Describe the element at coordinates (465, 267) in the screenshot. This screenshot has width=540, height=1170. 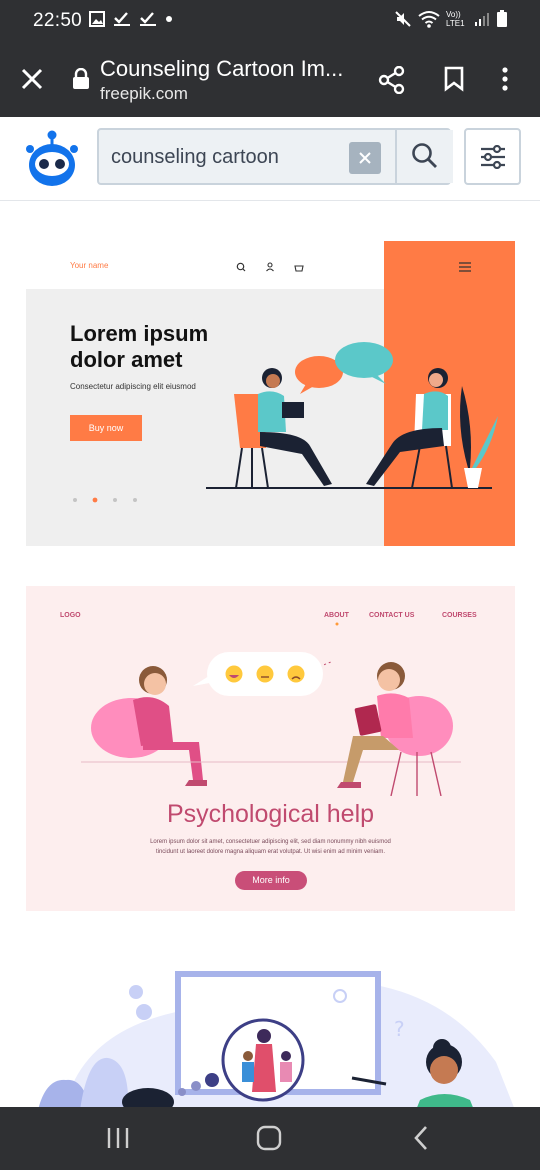
I see `hamburger-menu-icon` at that location.